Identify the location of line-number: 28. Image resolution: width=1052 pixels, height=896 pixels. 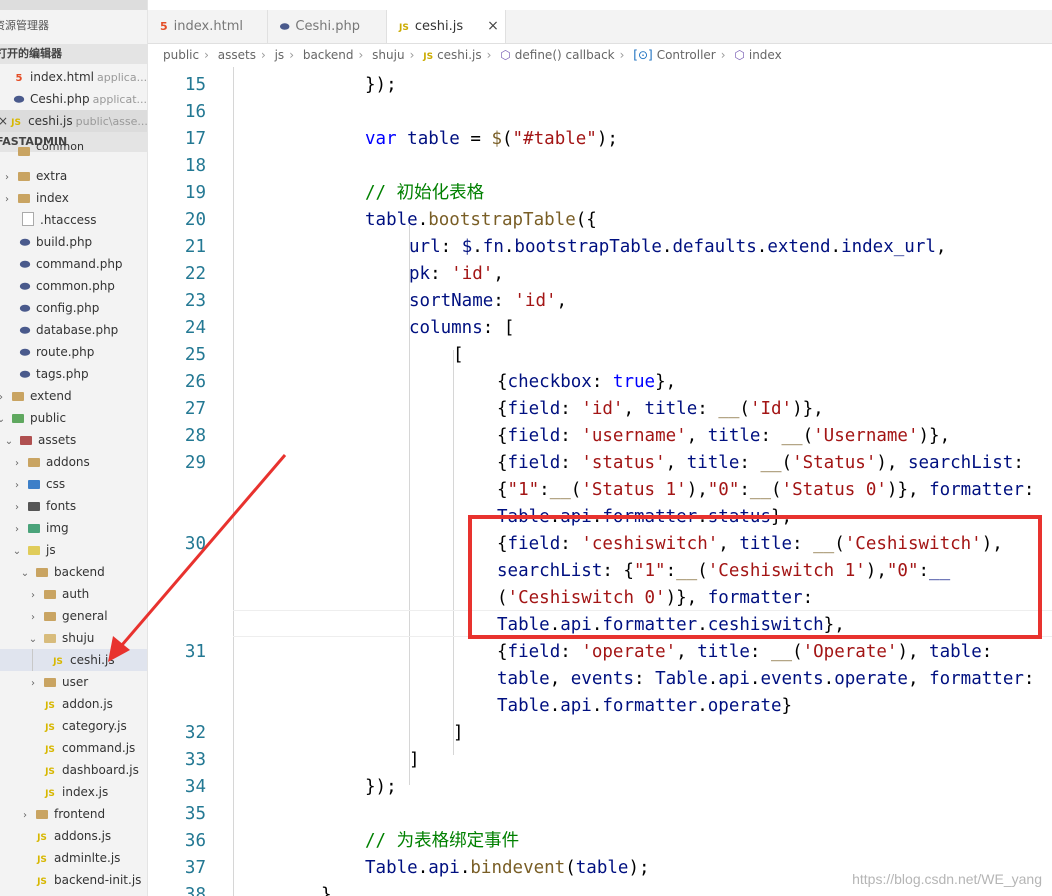
(195, 436).